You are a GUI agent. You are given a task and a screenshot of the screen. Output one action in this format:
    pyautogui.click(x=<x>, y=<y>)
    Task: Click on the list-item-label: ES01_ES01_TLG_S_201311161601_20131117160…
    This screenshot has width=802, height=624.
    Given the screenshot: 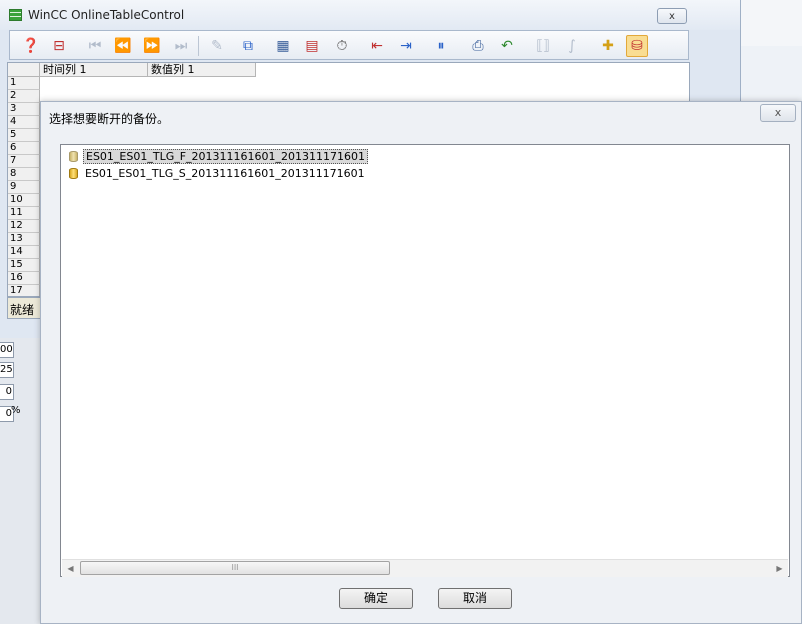 What is the action you would take?
    pyautogui.click(x=225, y=173)
    